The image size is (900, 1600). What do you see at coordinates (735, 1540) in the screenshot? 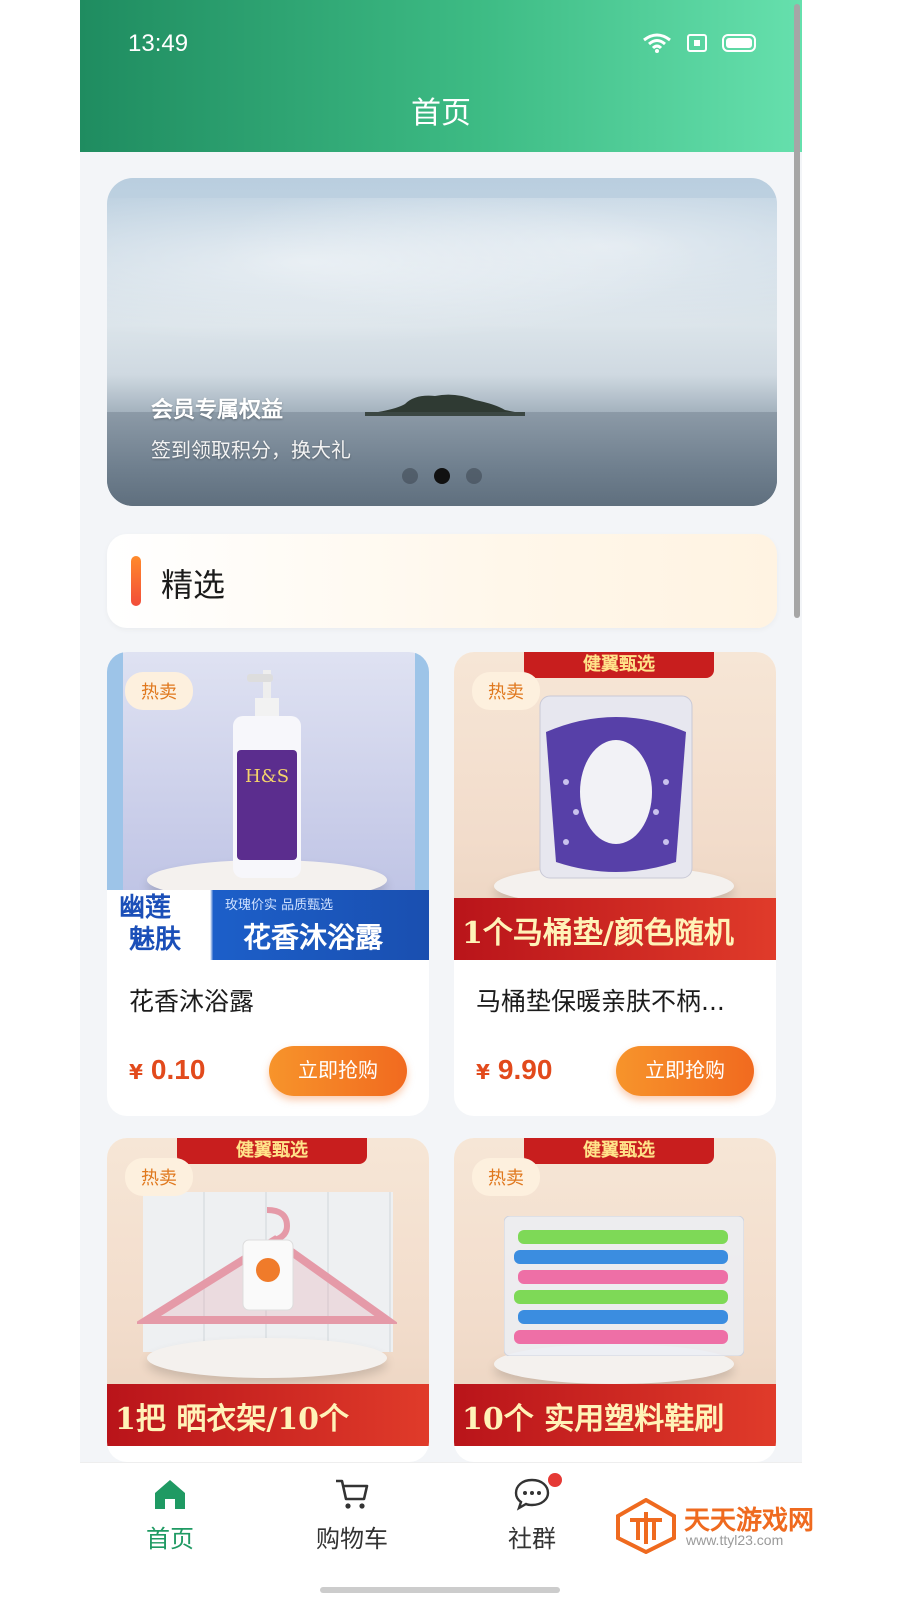
I see `watermark-url: www.ttyl23.com` at bounding box center [735, 1540].